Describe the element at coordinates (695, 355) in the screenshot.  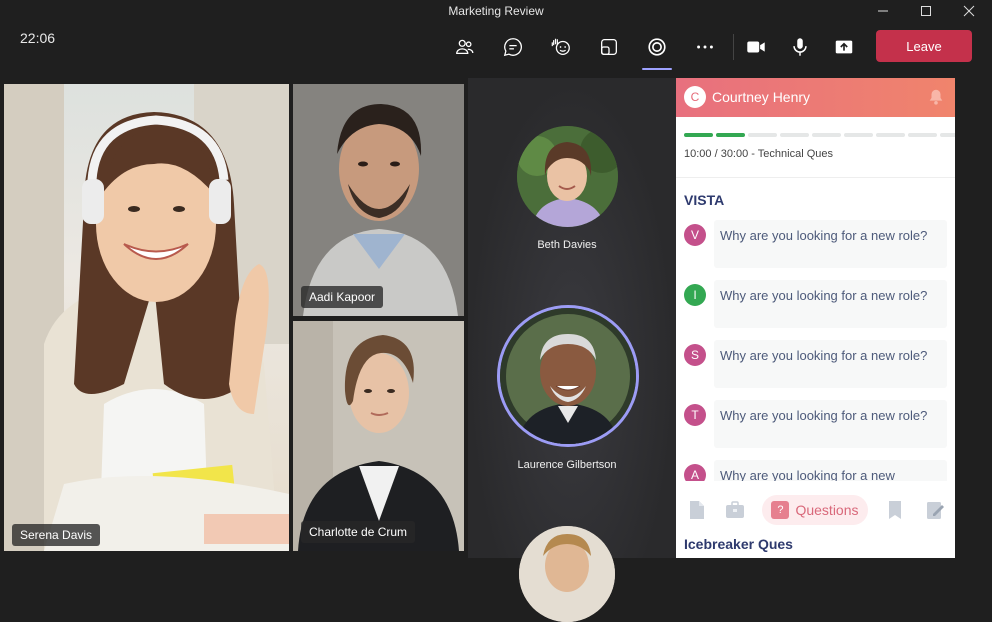
I see `question-letter-badge: S` at that location.